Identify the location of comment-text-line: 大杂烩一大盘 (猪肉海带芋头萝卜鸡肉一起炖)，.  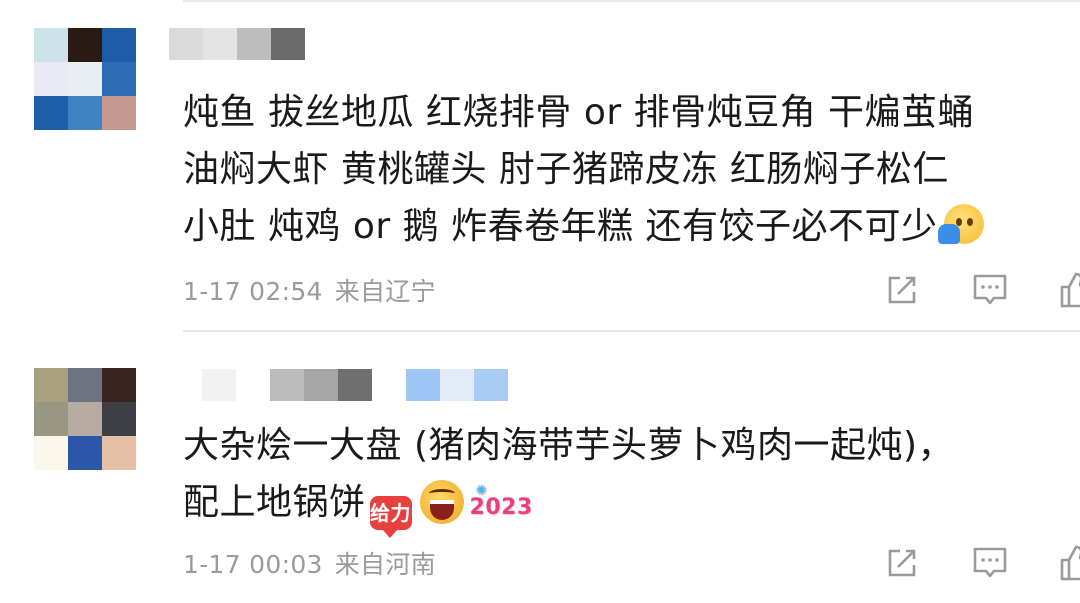
(569, 445).